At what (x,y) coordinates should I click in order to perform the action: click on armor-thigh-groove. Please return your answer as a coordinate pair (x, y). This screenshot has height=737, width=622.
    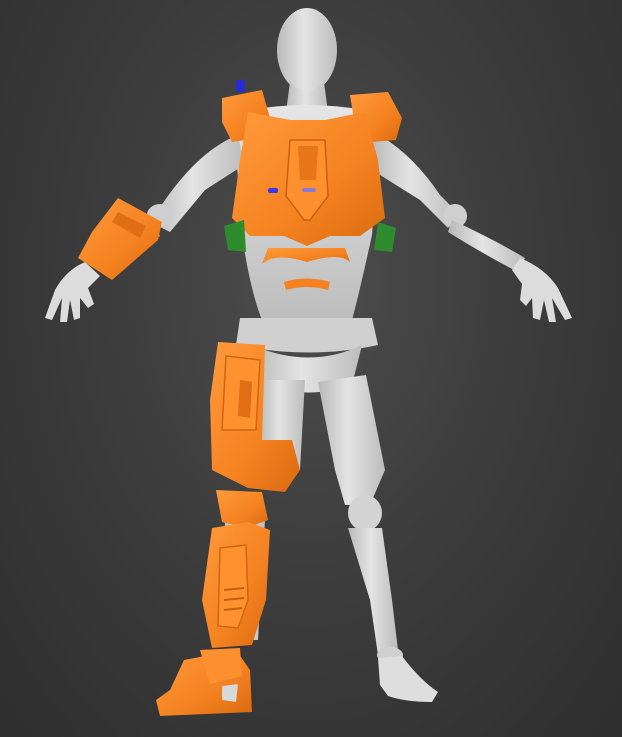
    Looking at the image, I should click on (245, 399).